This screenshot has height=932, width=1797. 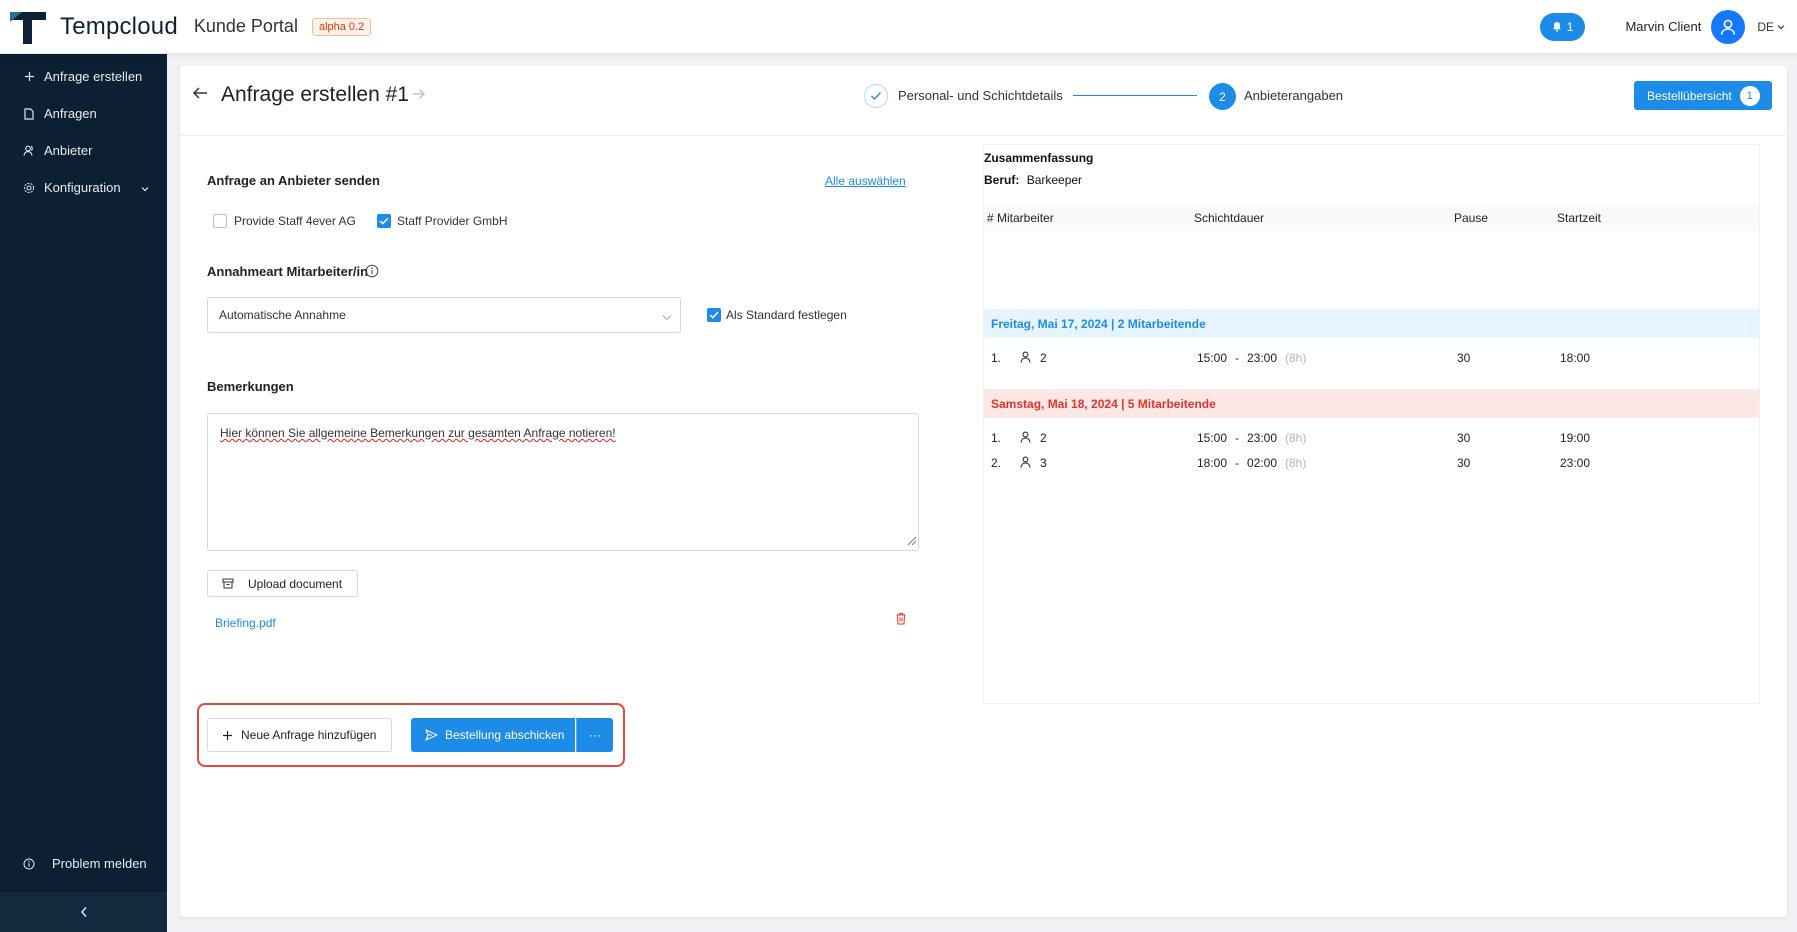 What do you see at coordinates (431, 735) in the screenshot?
I see `send-icon` at bounding box center [431, 735].